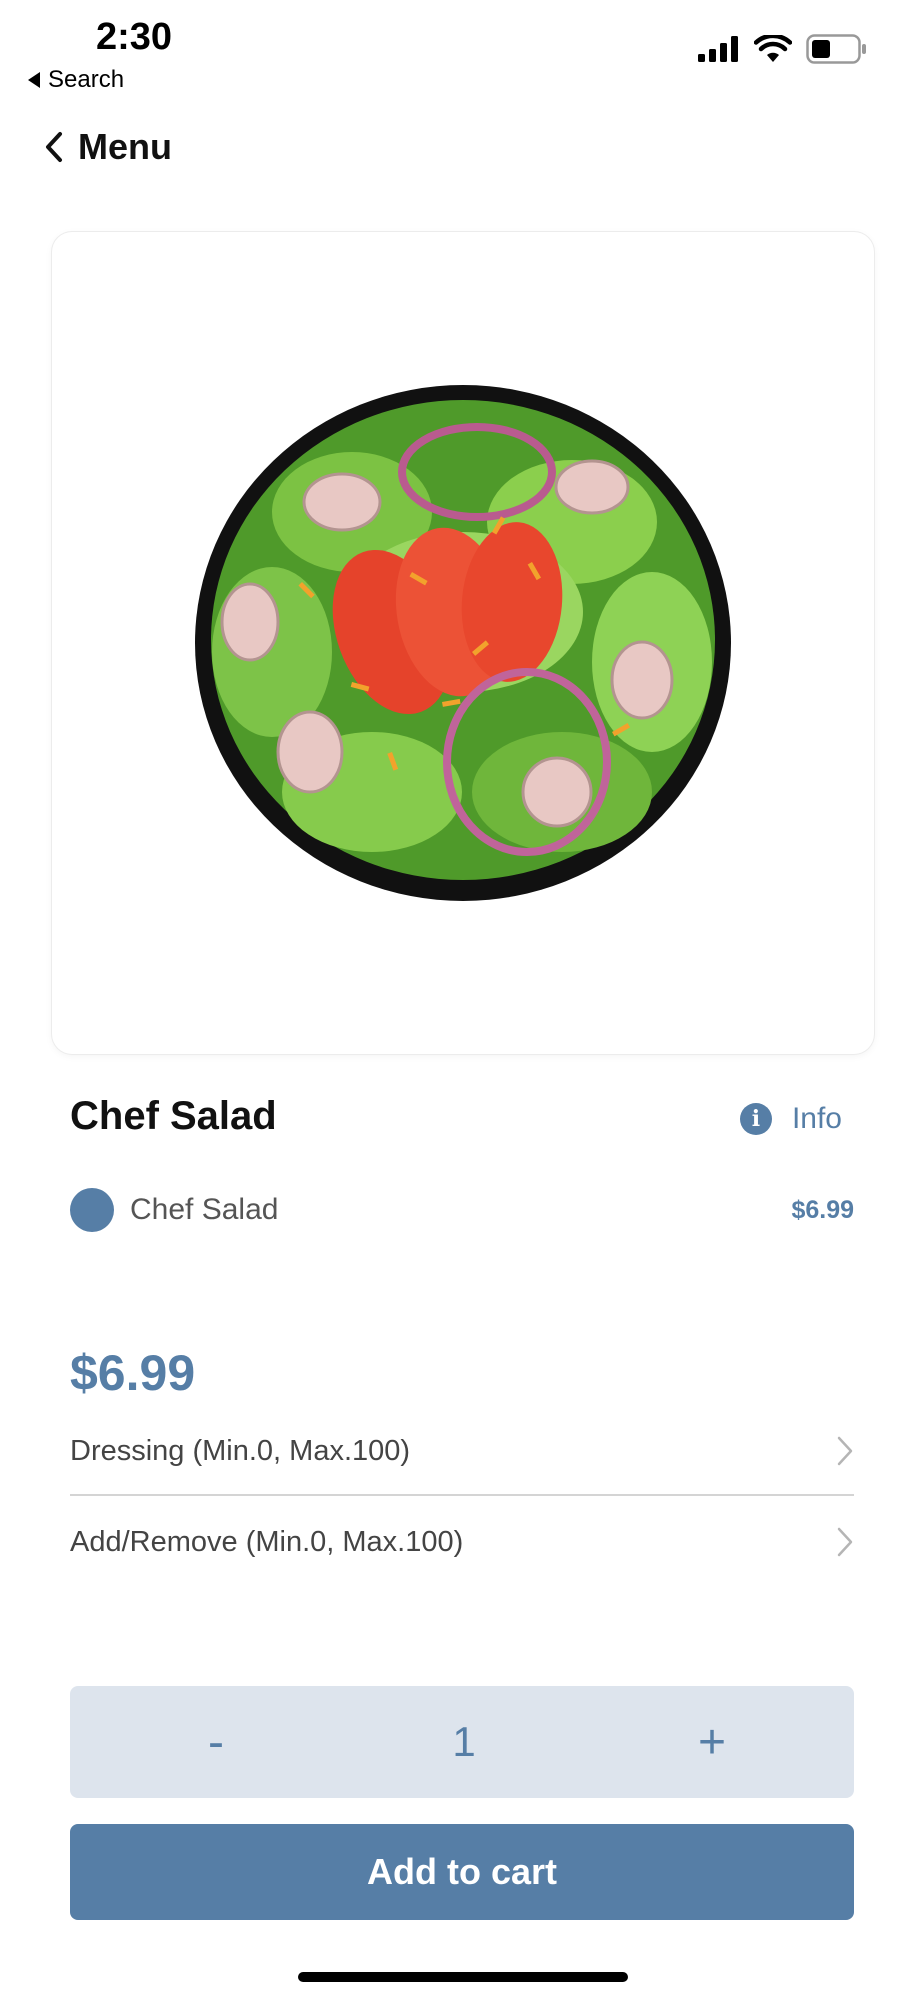 Image resolution: width=924 pixels, height=2000 pixels. What do you see at coordinates (34, 80) in the screenshot?
I see `back-triangle-icon` at bounding box center [34, 80].